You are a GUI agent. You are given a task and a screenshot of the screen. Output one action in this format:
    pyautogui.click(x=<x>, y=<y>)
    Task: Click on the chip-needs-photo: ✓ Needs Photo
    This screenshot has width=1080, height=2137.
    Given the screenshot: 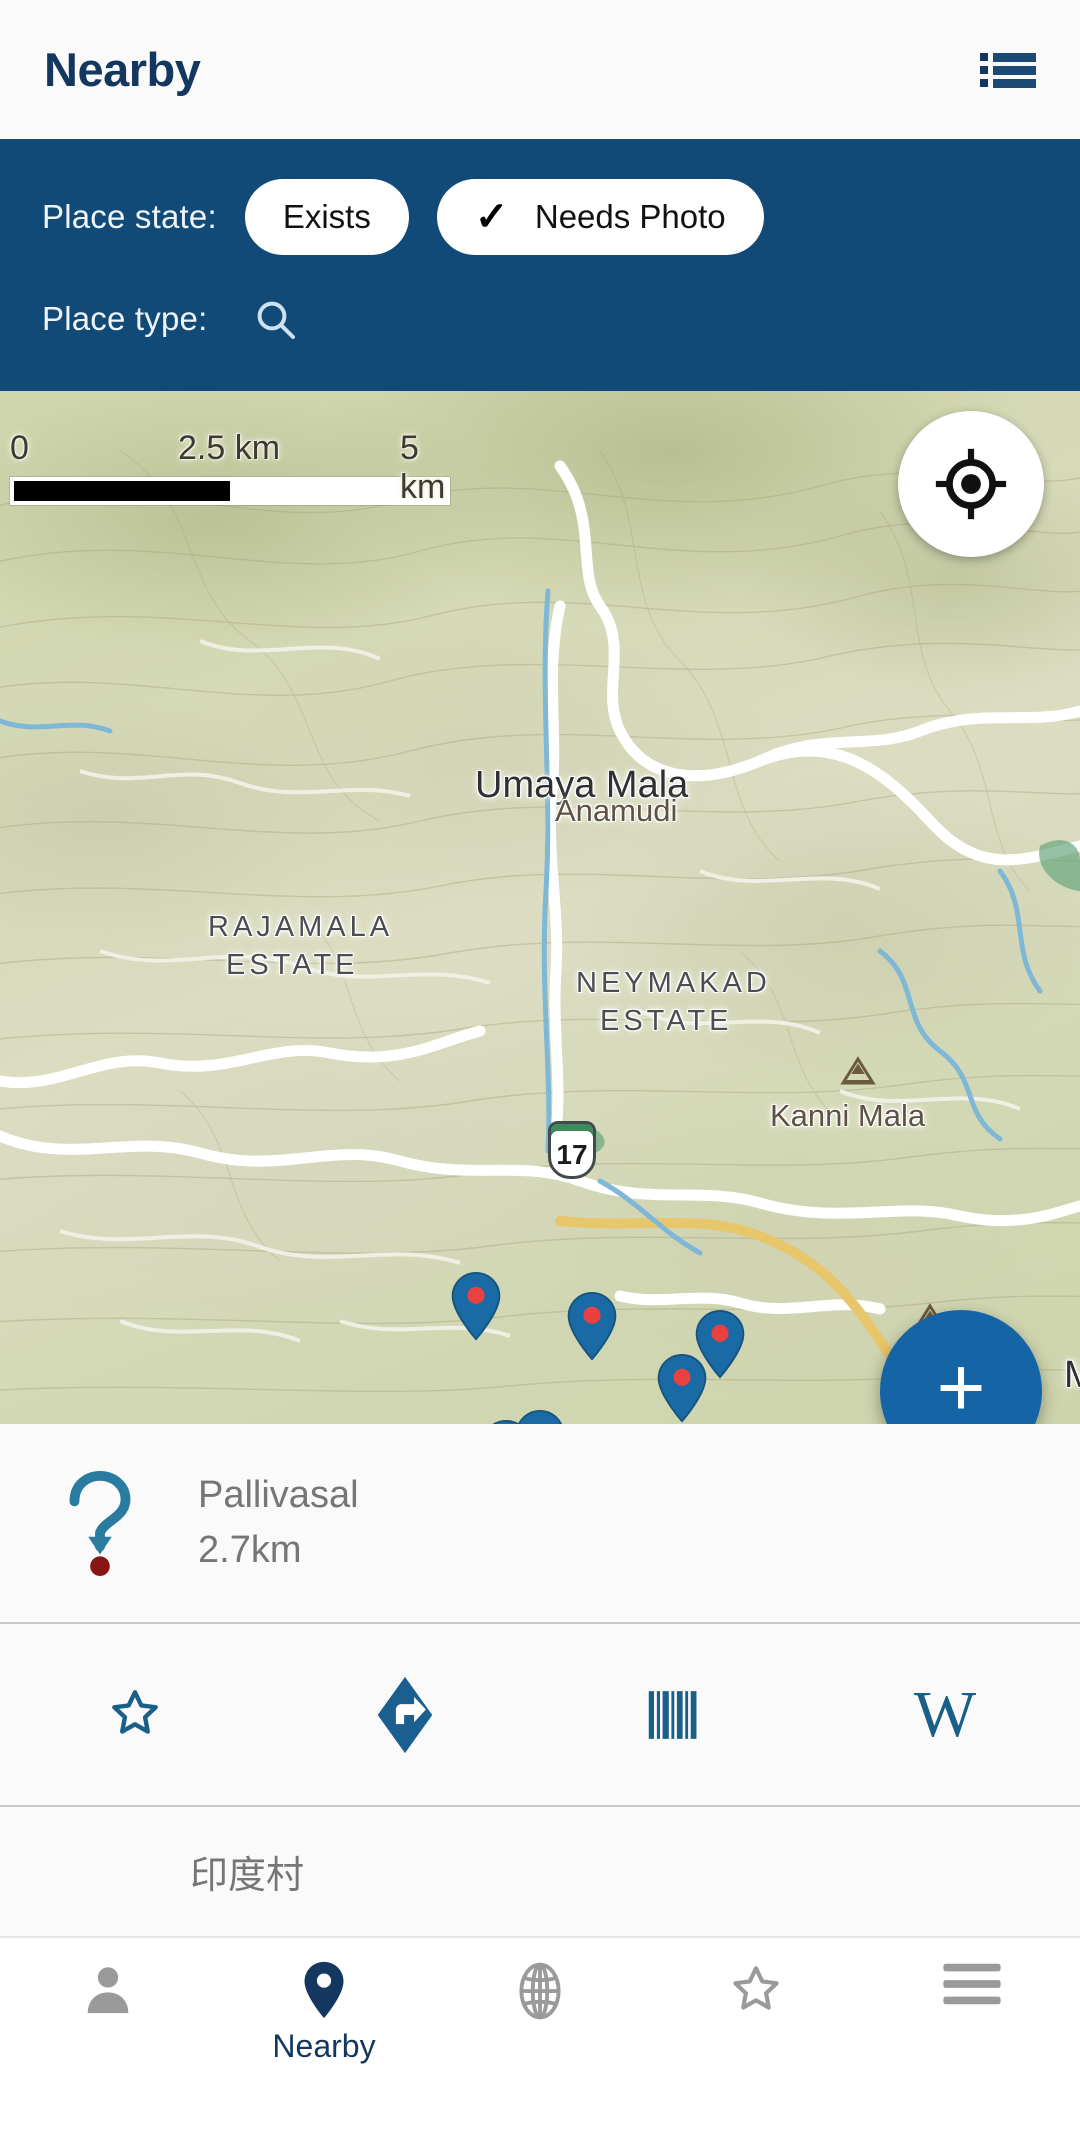 What is the action you would take?
    pyautogui.click(x=600, y=217)
    